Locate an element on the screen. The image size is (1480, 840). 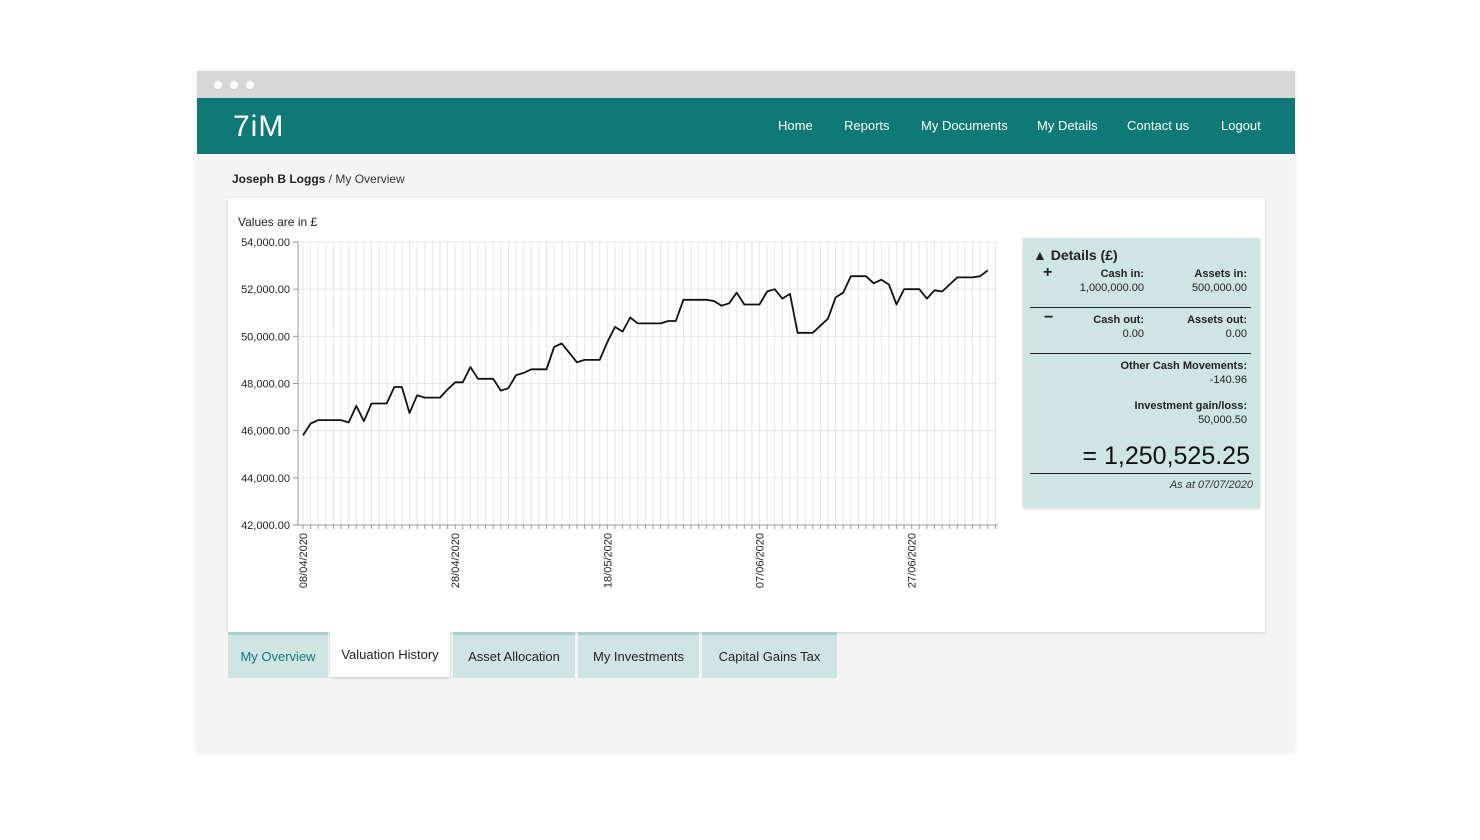
tab-capital-gains-tax: Capital Gains Tax is located at coordinates (769, 655).